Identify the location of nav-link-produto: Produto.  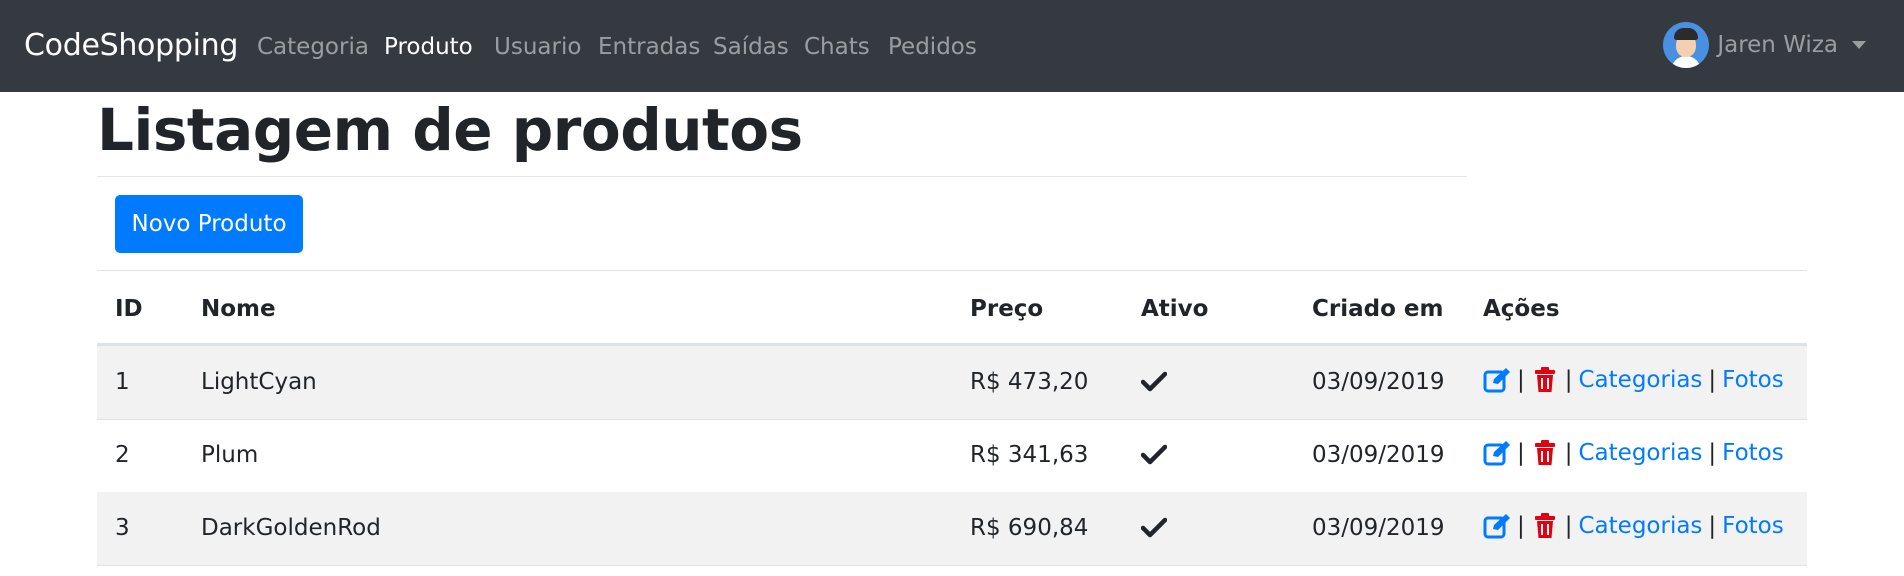
(428, 47).